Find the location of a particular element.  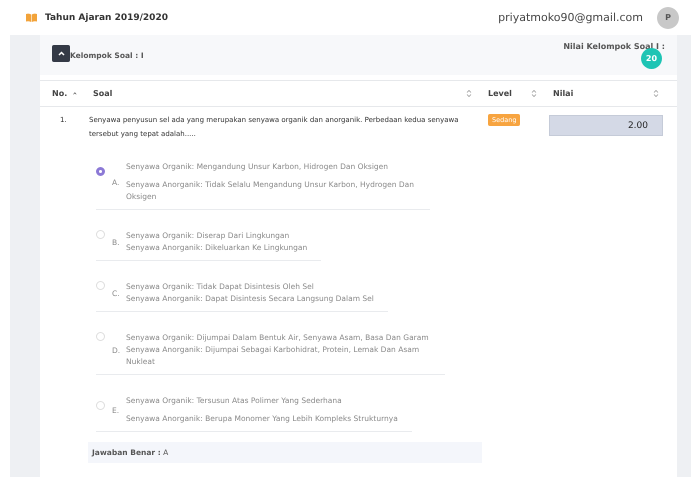

column-label: Level is located at coordinates (500, 93).